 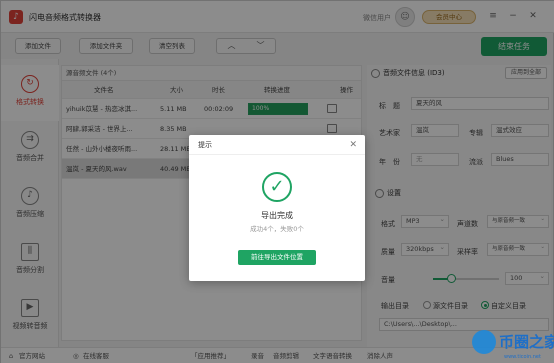 What do you see at coordinates (353, 145) in the screenshot?
I see `dialog-close-icon: ✕` at bounding box center [353, 145].